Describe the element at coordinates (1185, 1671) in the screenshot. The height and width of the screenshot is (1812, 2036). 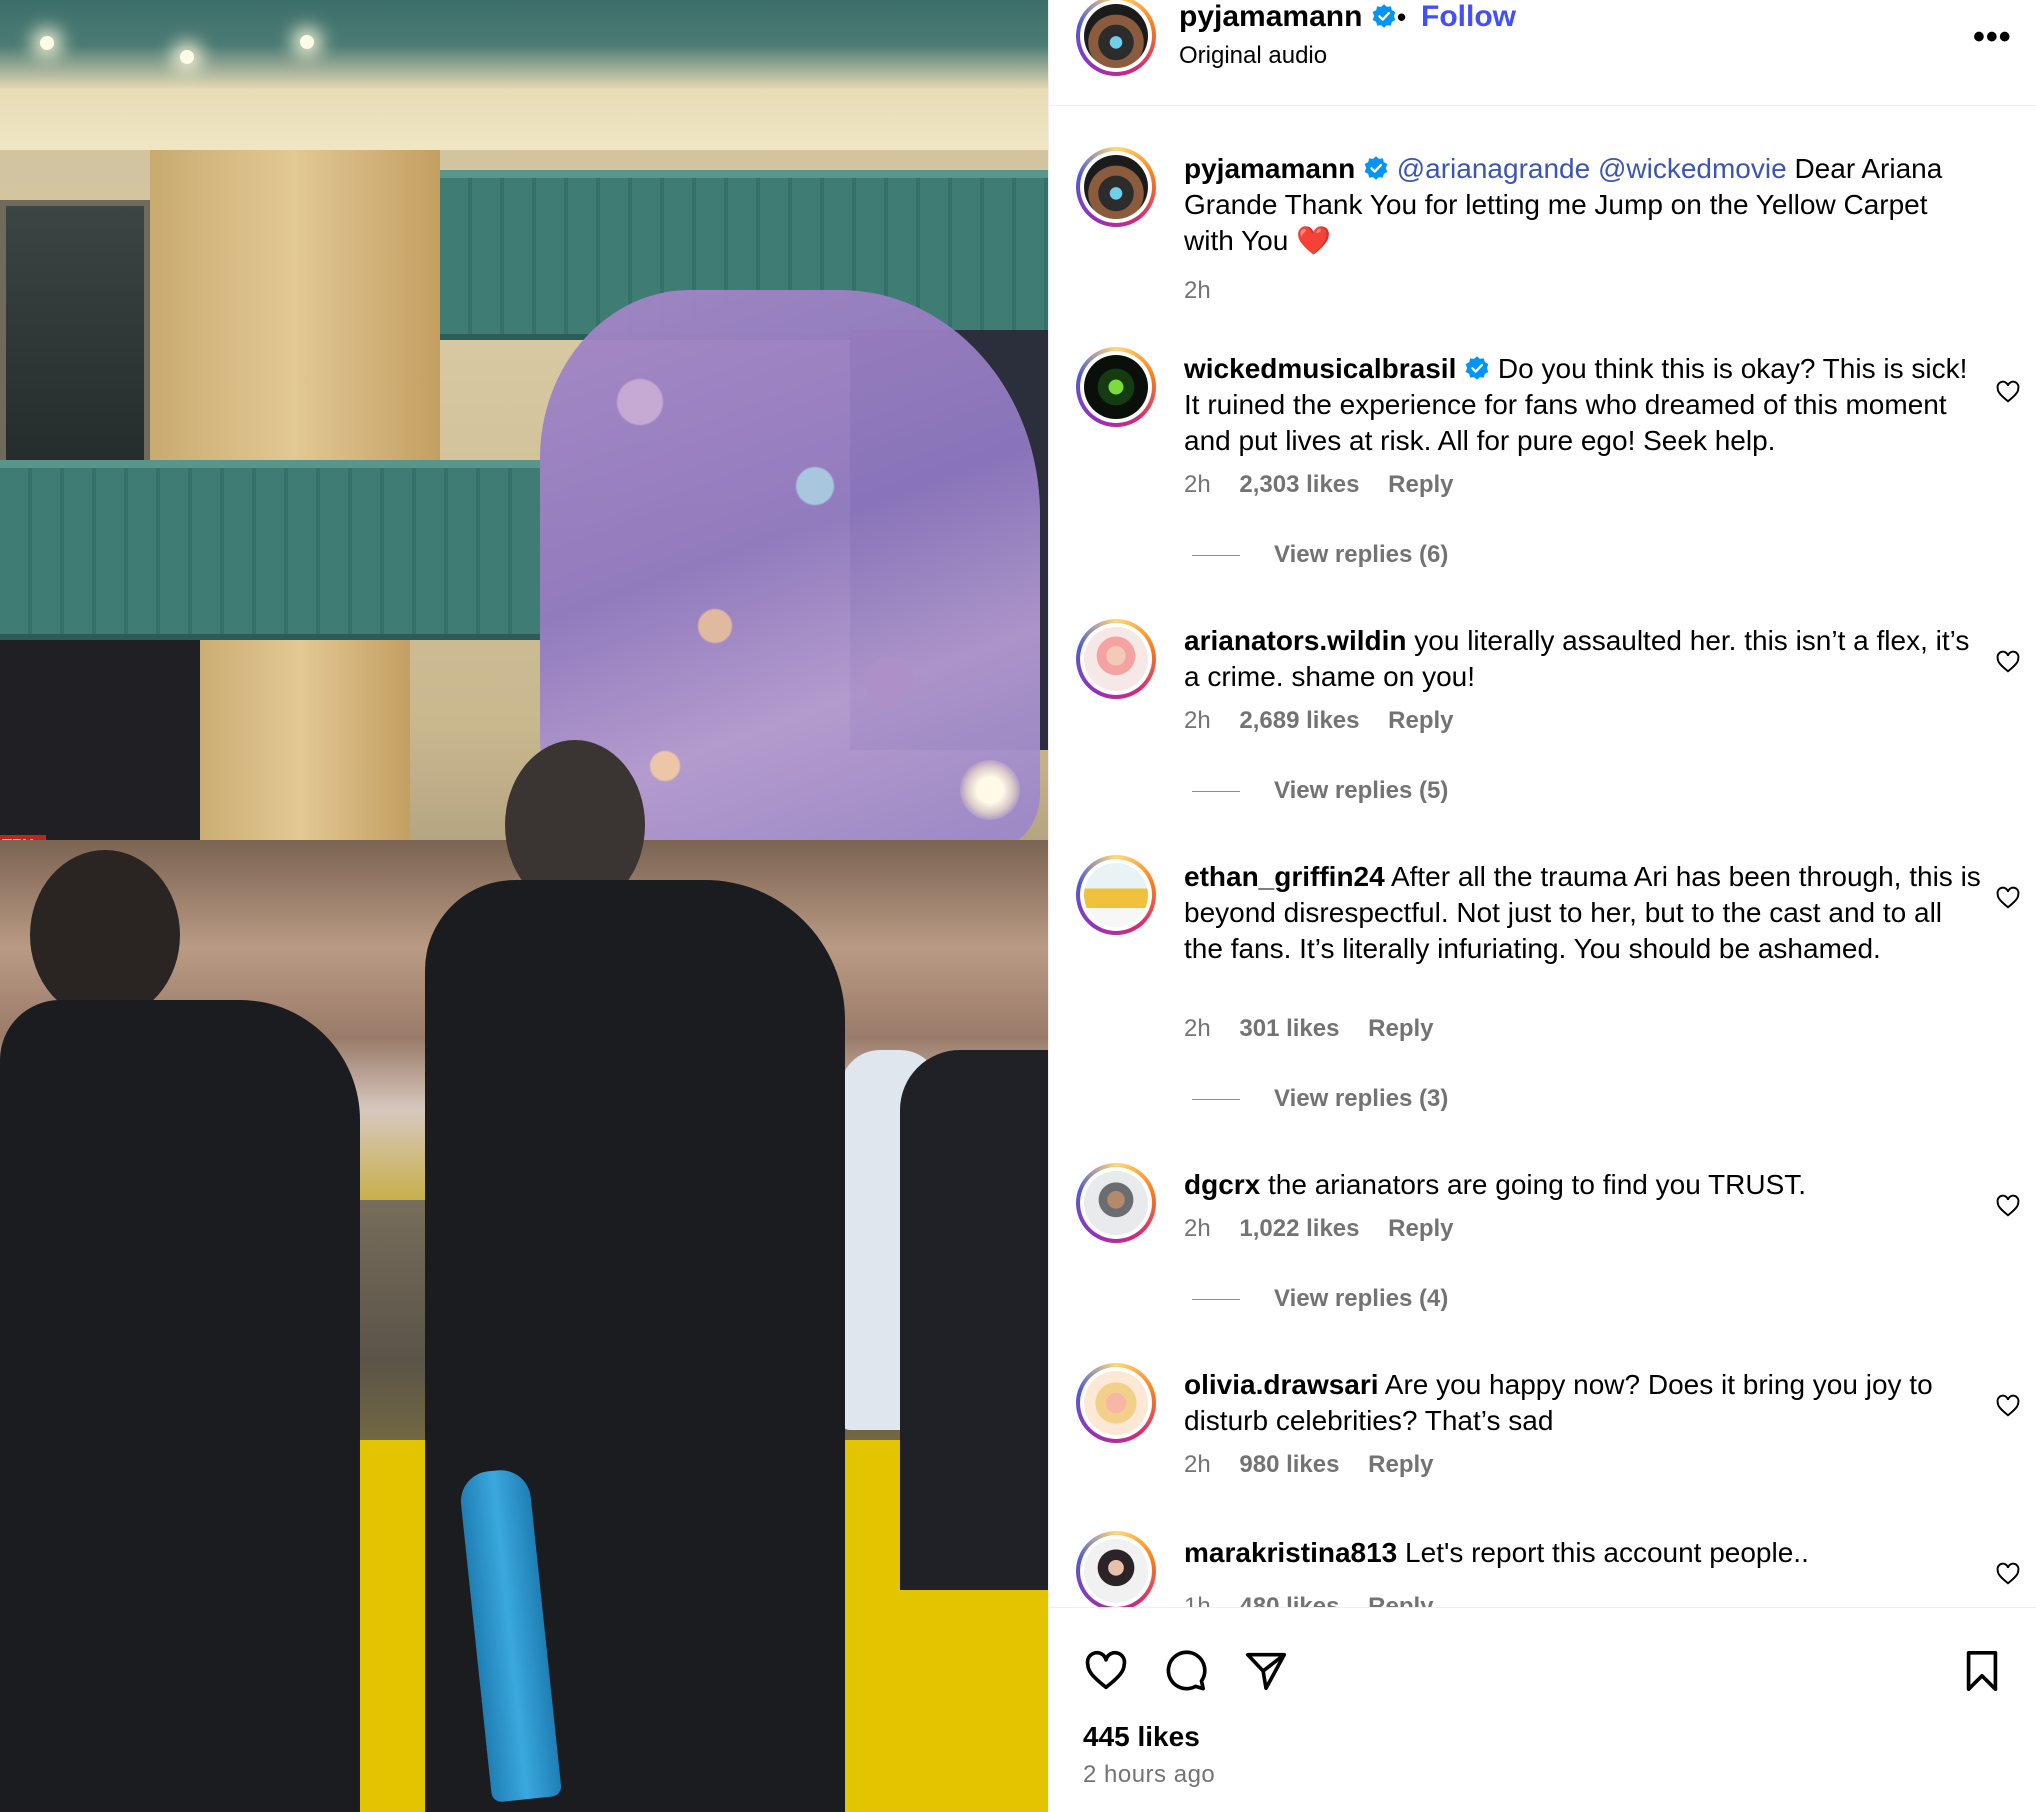
I see `comment-icon` at that location.